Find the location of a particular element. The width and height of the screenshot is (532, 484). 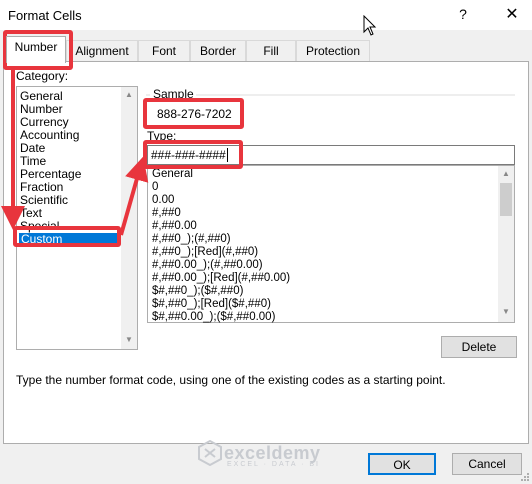

arrow-custom-to-type is located at coordinates (134, 196).